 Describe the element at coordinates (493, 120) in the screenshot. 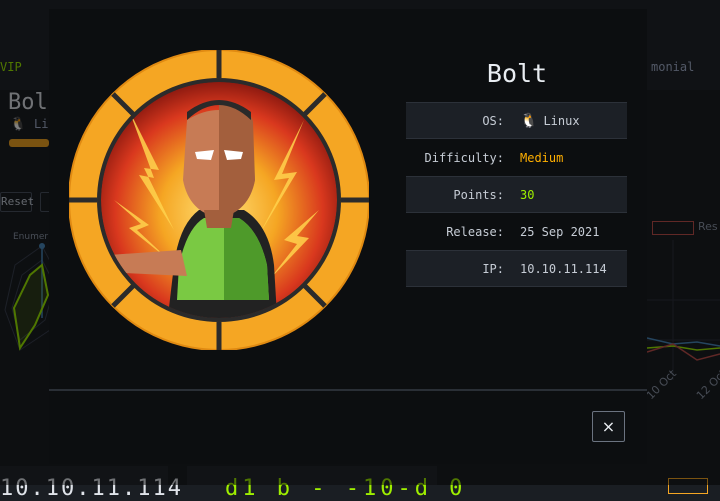

I see `os-label: OS:` at that location.